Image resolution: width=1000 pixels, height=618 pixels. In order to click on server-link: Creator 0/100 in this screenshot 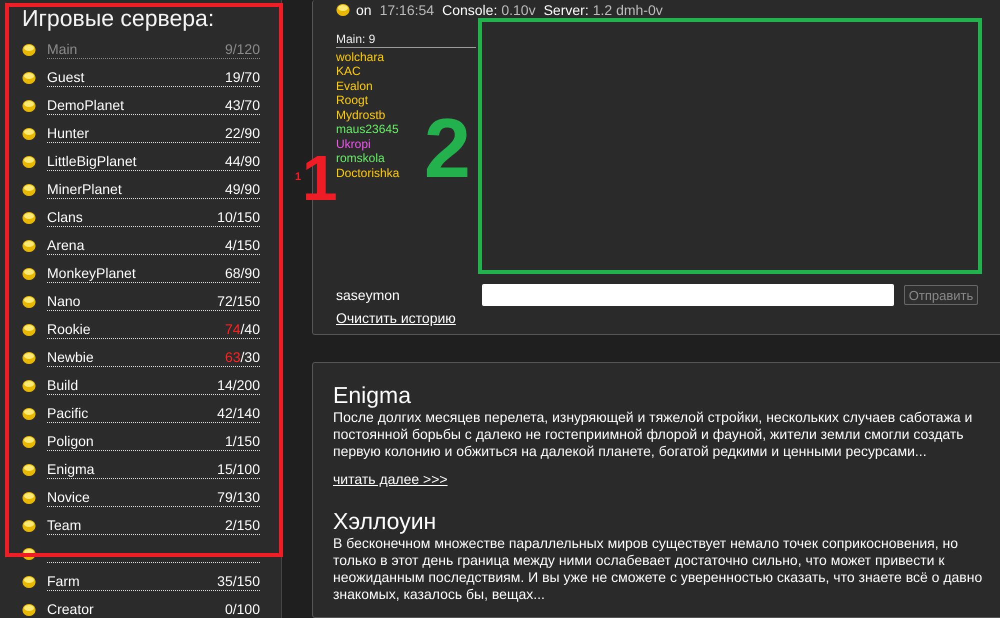, I will do `click(153, 609)`.